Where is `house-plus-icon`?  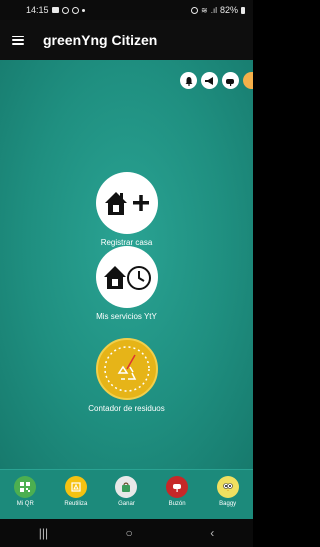 house-plus-icon is located at coordinates (126, 203).